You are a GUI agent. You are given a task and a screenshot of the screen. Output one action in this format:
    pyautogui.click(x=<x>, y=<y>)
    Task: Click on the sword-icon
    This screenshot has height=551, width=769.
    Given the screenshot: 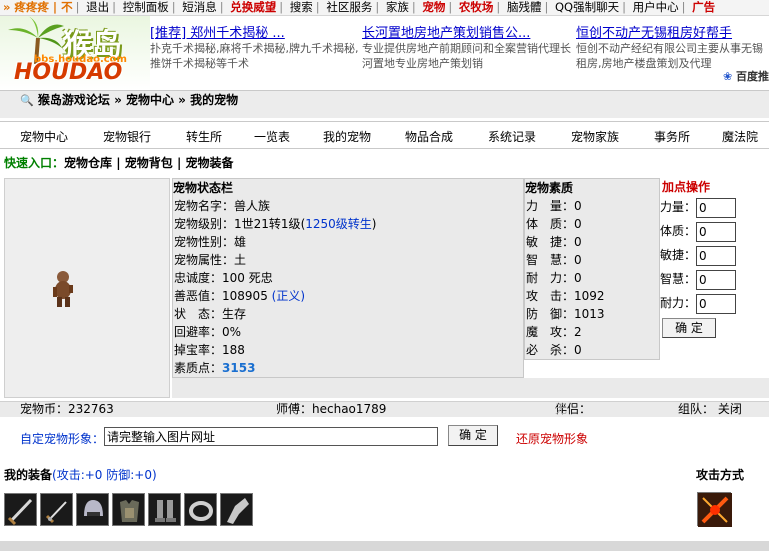 What is the action you would take?
    pyautogui.click(x=20, y=509)
    